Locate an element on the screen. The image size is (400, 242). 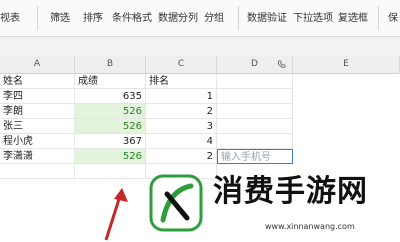
name-cell: 李潇潇 is located at coordinates (37, 156).